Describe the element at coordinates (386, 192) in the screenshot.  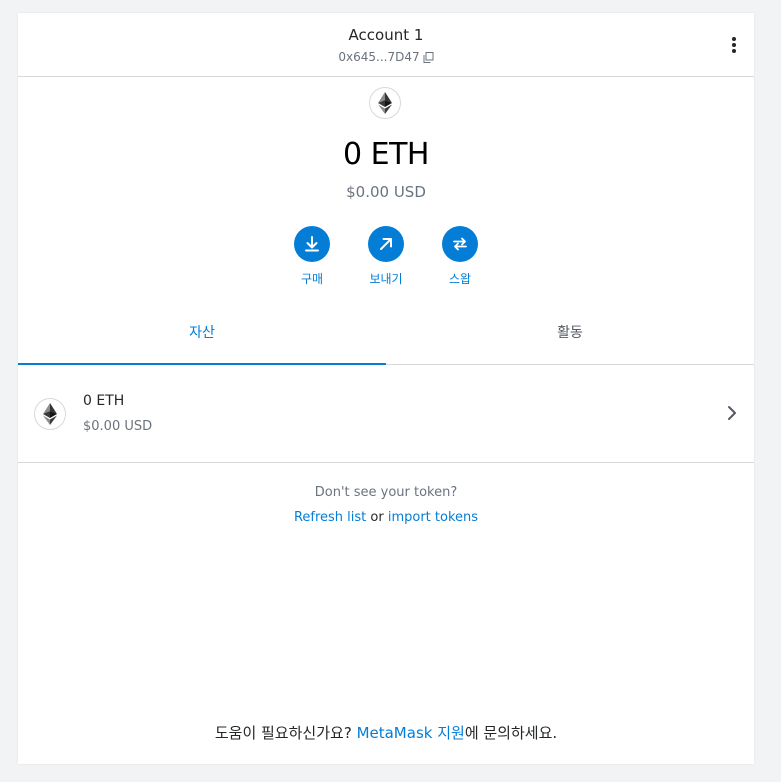
I see `secondary-balance: $0.00 USD` at that location.